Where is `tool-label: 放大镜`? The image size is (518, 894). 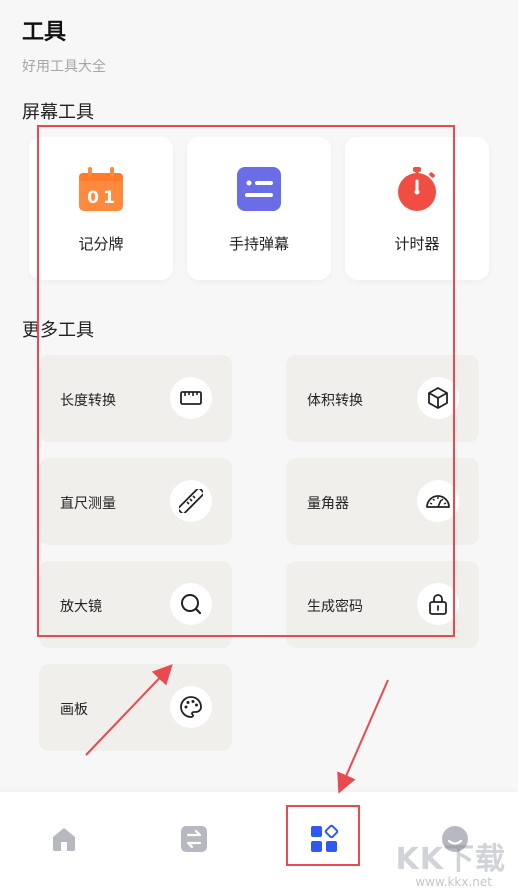
tool-label: 放大镜 is located at coordinates (81, 607).